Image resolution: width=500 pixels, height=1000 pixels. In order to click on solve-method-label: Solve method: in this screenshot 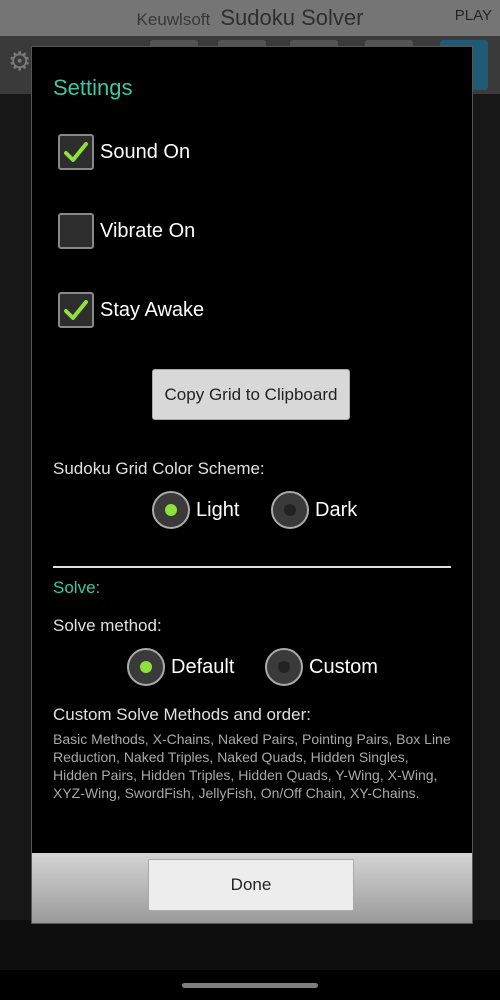, I will do `click(107, 625)`.